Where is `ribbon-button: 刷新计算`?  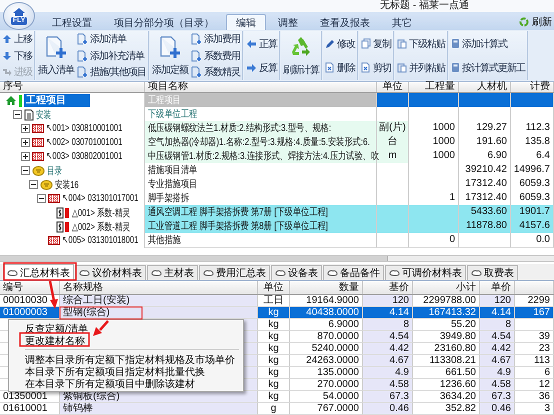
ribbon-button: 刷新计算 is located at coordinates (301, 55).